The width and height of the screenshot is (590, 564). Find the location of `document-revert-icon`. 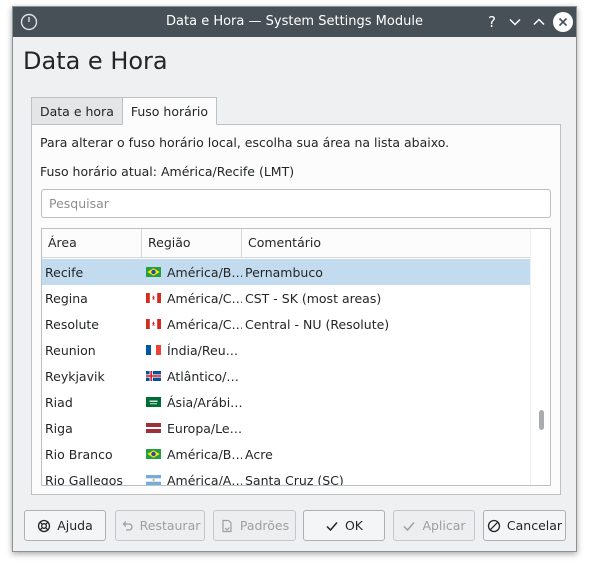

document-revert-icon is located at coordinates (227, 526).